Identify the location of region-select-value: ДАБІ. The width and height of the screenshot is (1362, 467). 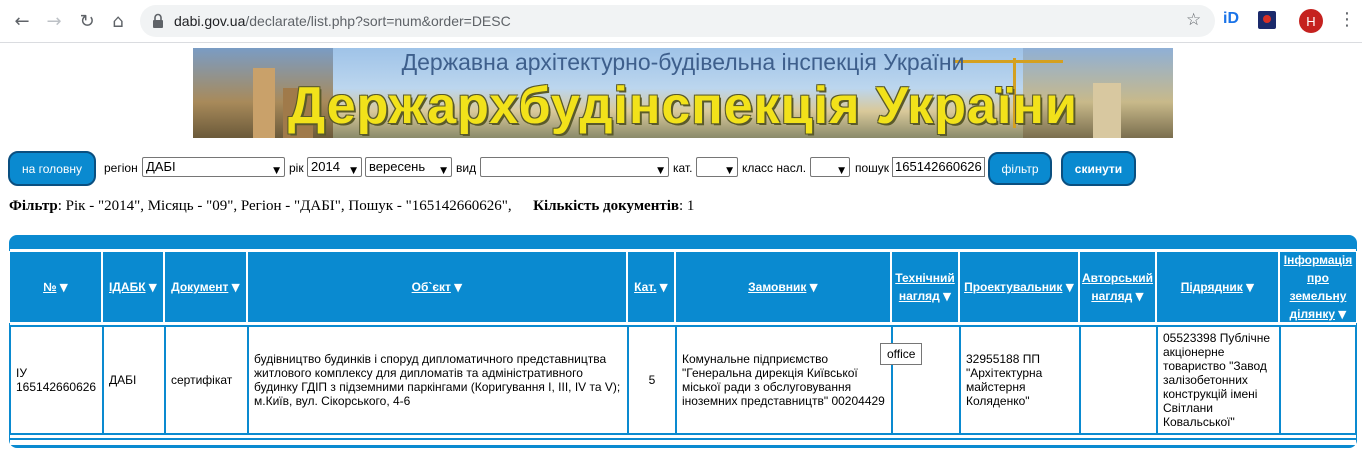
(161, 166).